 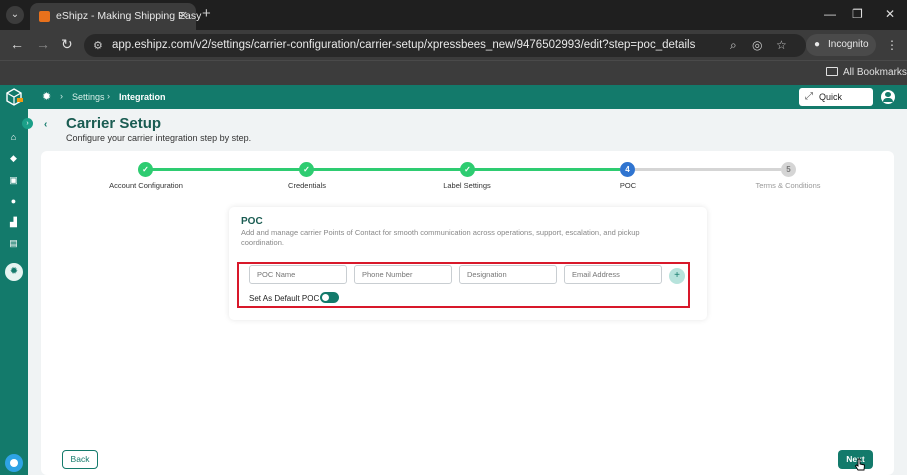 What do you see at coordinates (298, 274) in the screenshot?
I see `poc-name-input` at bounding box center [298, 274].